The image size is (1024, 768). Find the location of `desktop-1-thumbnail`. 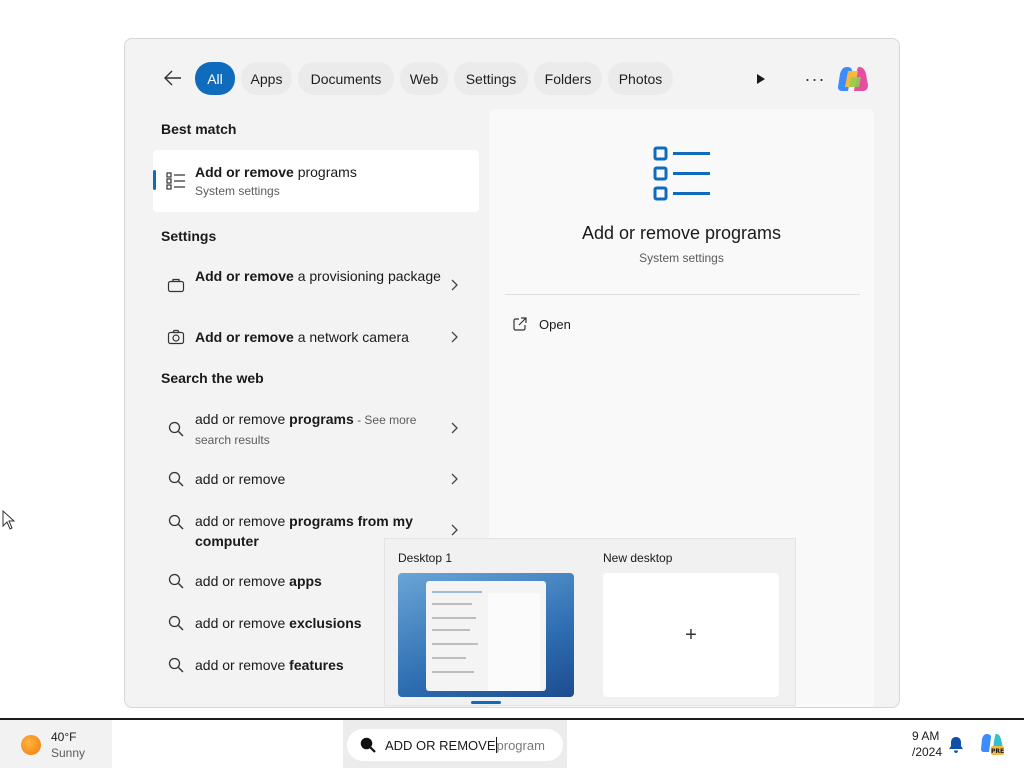

desktop-1-thumbnail is located at coordinates (486, 635).